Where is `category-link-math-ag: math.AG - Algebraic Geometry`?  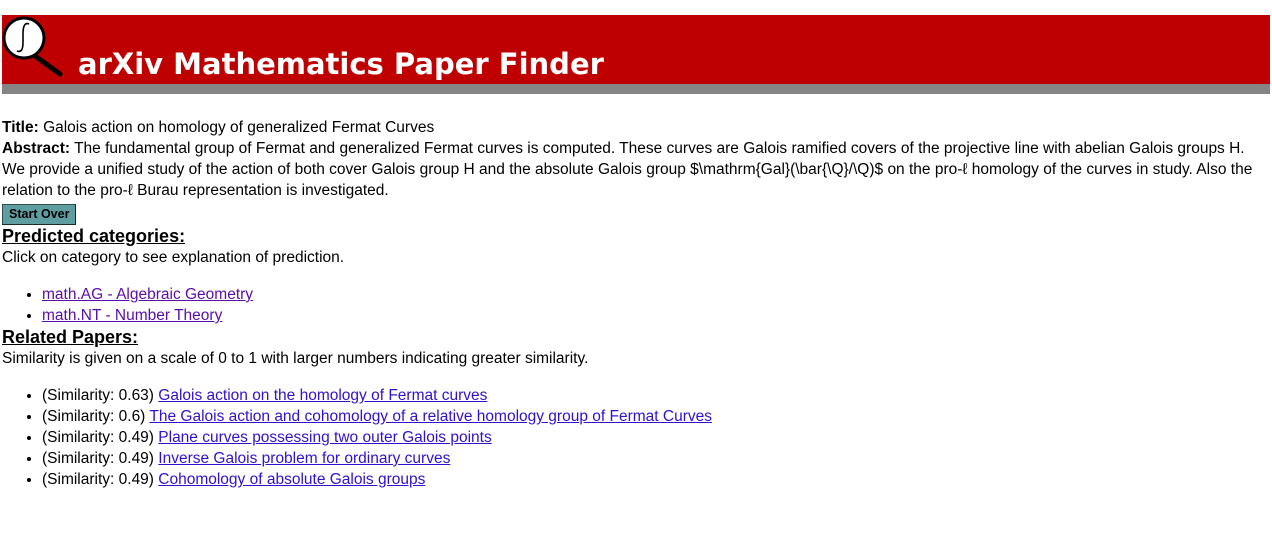
category-link-math-ag: math.AG - Algebraic Geometry is located at coordinates (147, 294).